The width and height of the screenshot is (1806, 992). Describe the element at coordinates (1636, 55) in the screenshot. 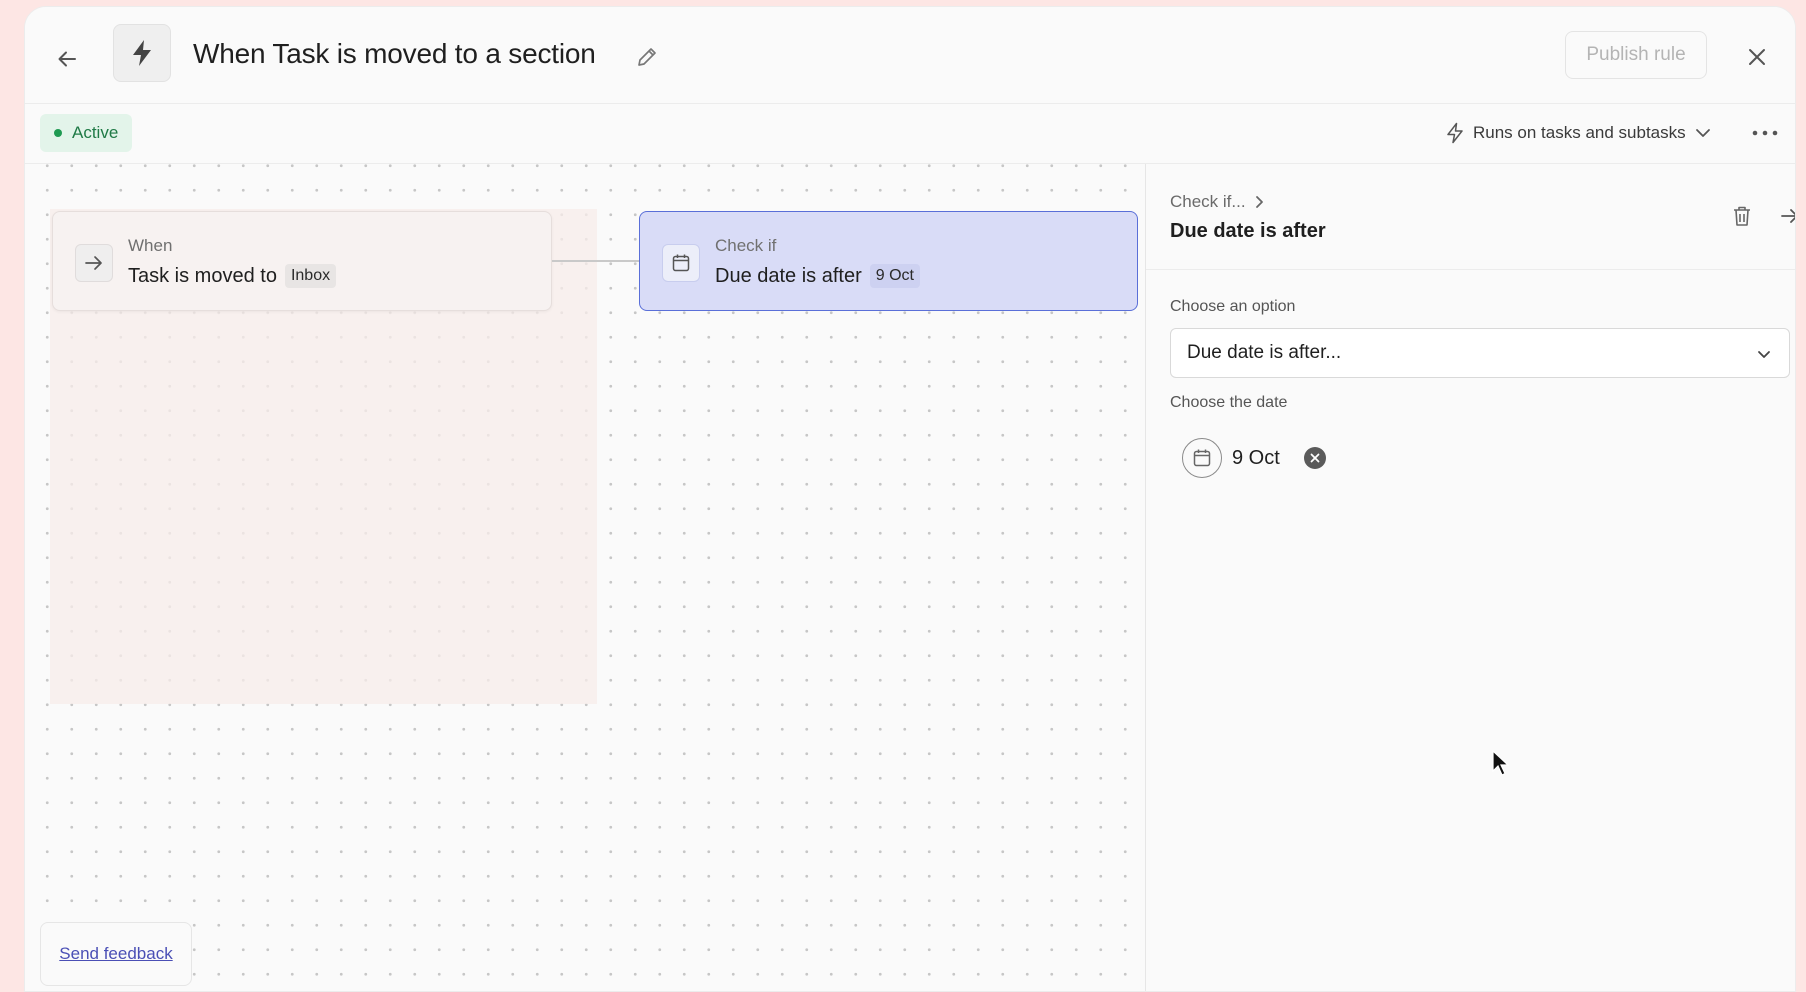

I see `publish-rule-button: Publish rule` at that location.